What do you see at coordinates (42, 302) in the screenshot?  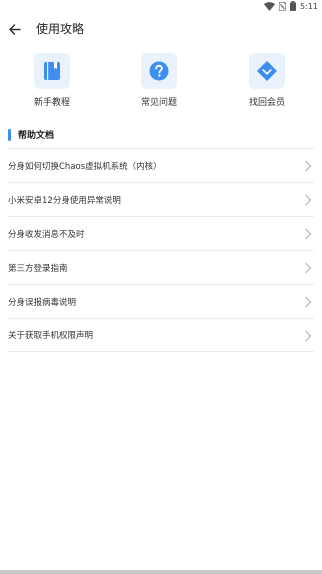 I see `list-item-title: 分身误报病毒说明` at bounding box center [42, 302].